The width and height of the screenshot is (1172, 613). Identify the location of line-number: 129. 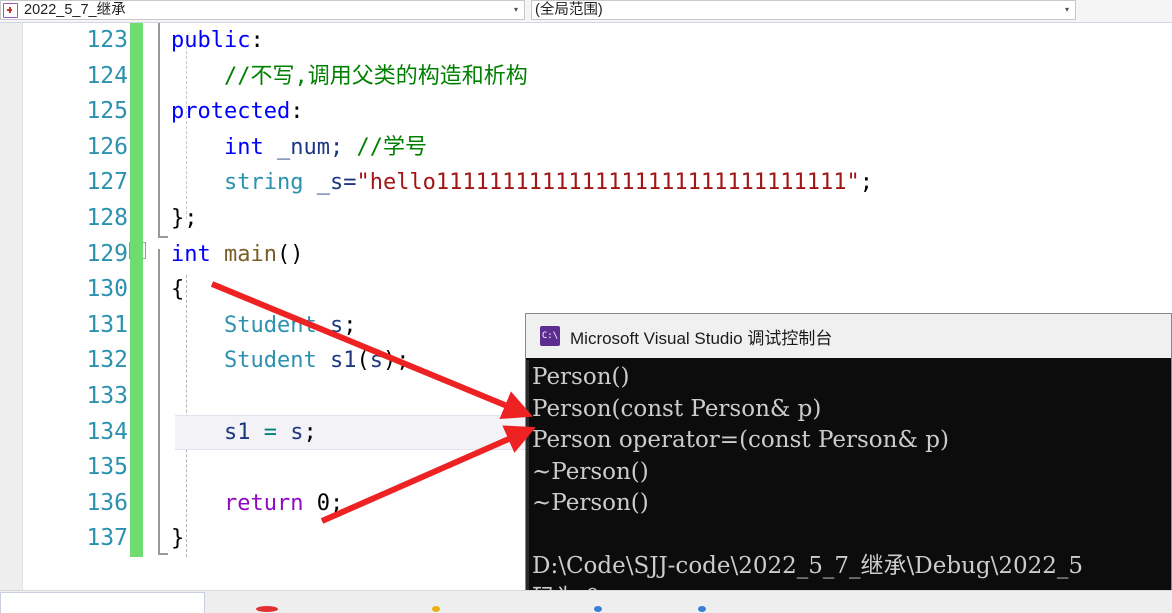
(107, 253).